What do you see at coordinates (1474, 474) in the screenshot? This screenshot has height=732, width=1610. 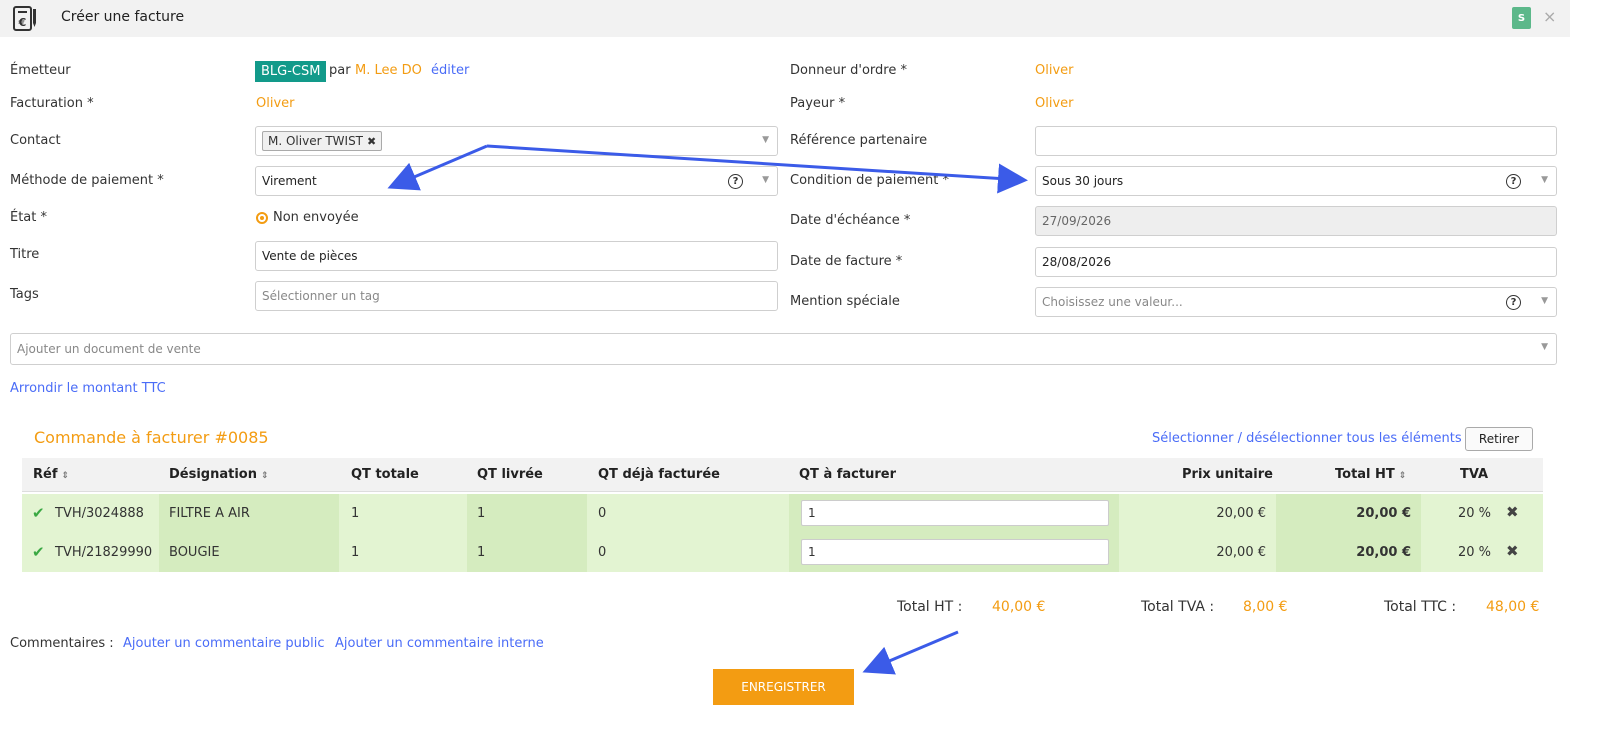 I see `col-tva: TVA` at bounding box center [1474, 474].